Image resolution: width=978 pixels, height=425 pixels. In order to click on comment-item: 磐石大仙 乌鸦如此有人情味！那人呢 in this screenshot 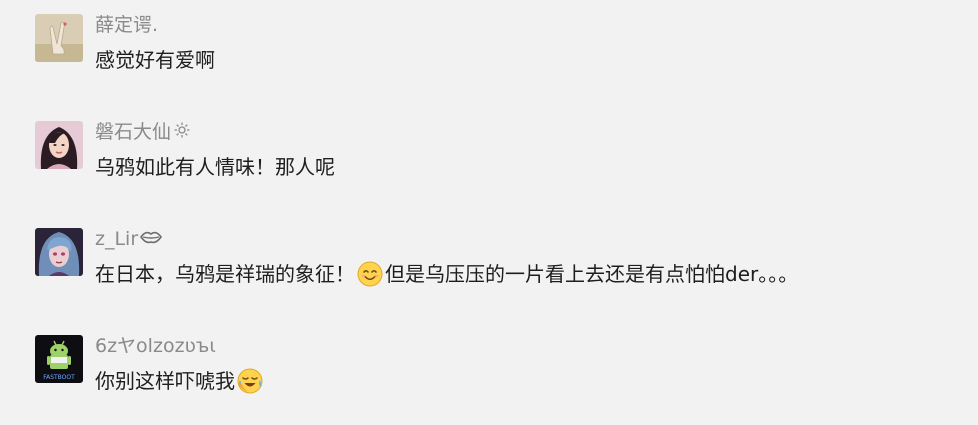, I will do `click(506, 151)`.